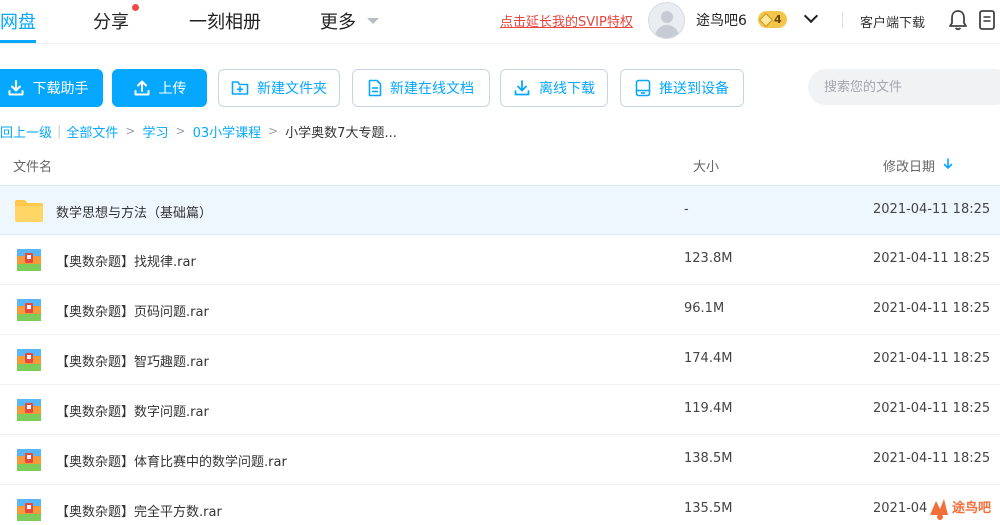 This screenshot has height=525, width=1000. I want to click on diamond-icon, so click(766, 19).